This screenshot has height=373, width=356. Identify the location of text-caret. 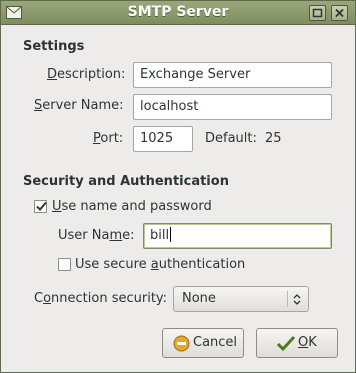
(171, 234).